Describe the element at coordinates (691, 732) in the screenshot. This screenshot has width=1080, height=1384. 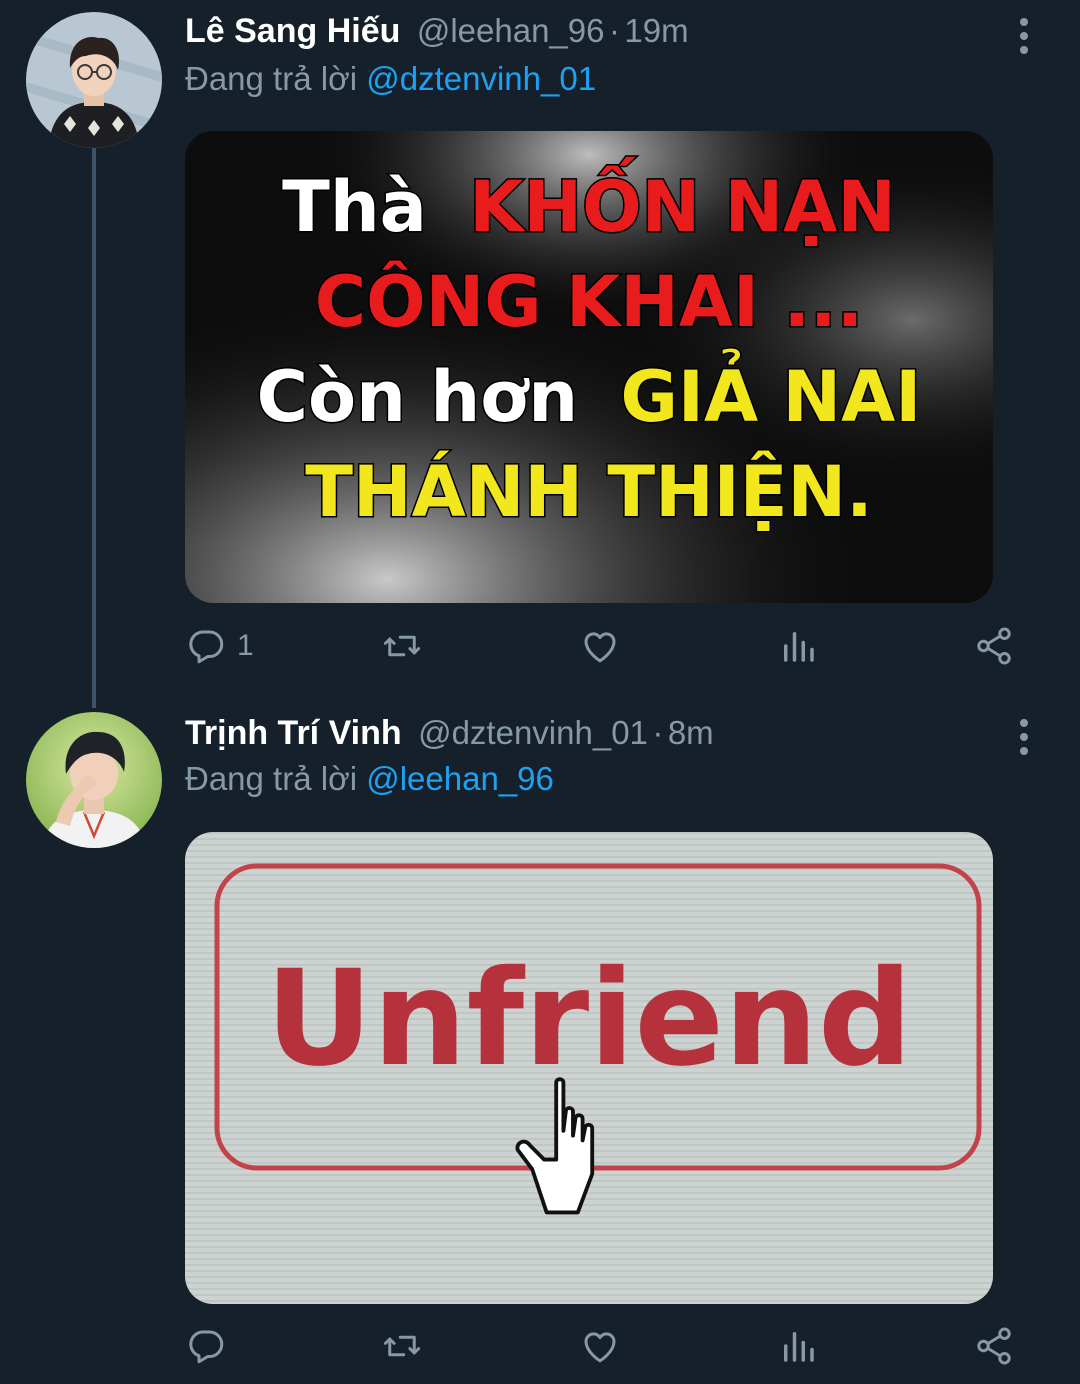
I see `timestamp: 8m` at that location.